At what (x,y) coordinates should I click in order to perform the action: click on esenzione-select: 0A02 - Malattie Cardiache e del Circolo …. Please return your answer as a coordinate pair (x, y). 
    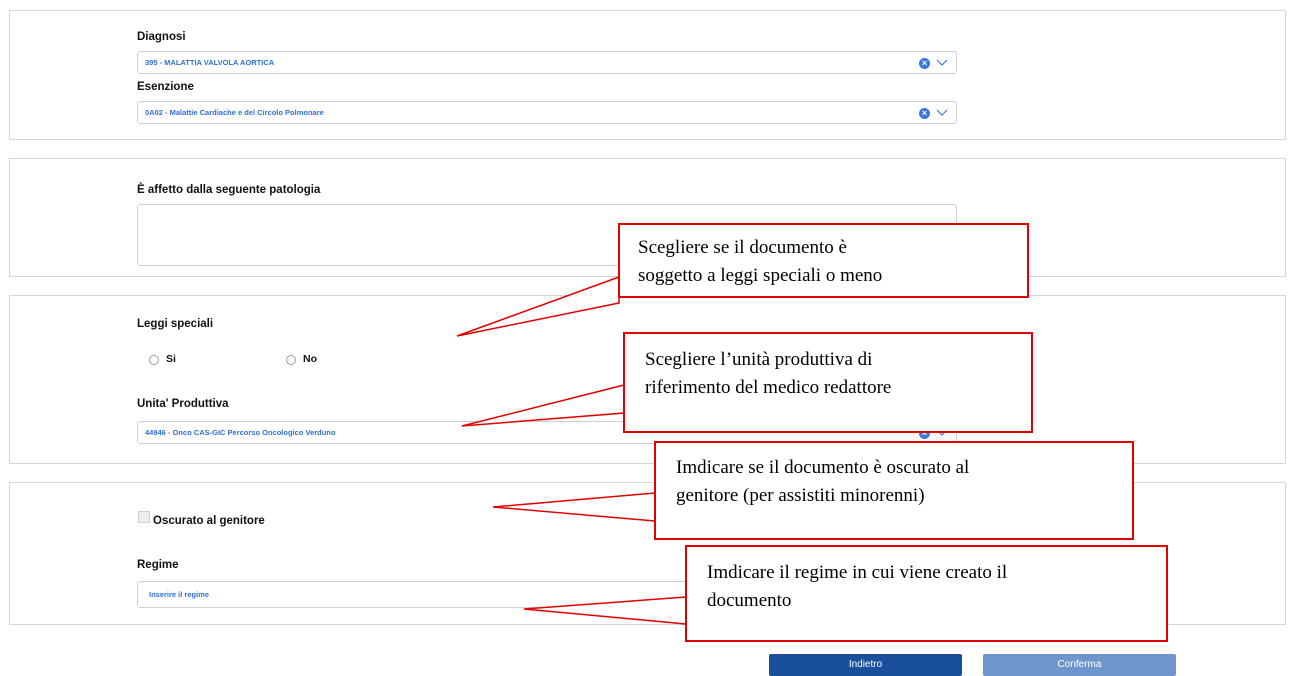
    Looking at the image, I should click on (547, 112).